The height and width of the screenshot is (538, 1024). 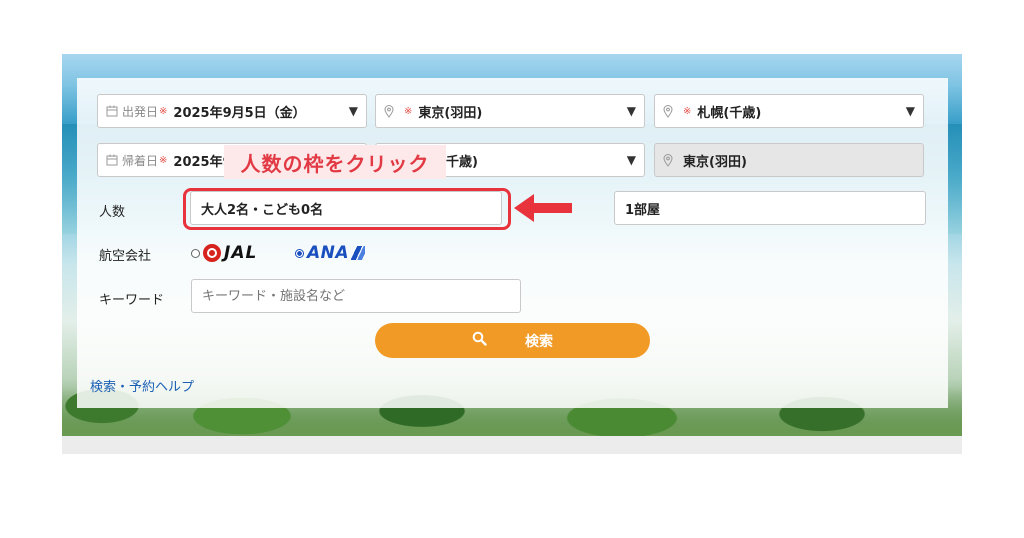 I want to click on return-origin-value: 千歳), so click(x=462, y=162).